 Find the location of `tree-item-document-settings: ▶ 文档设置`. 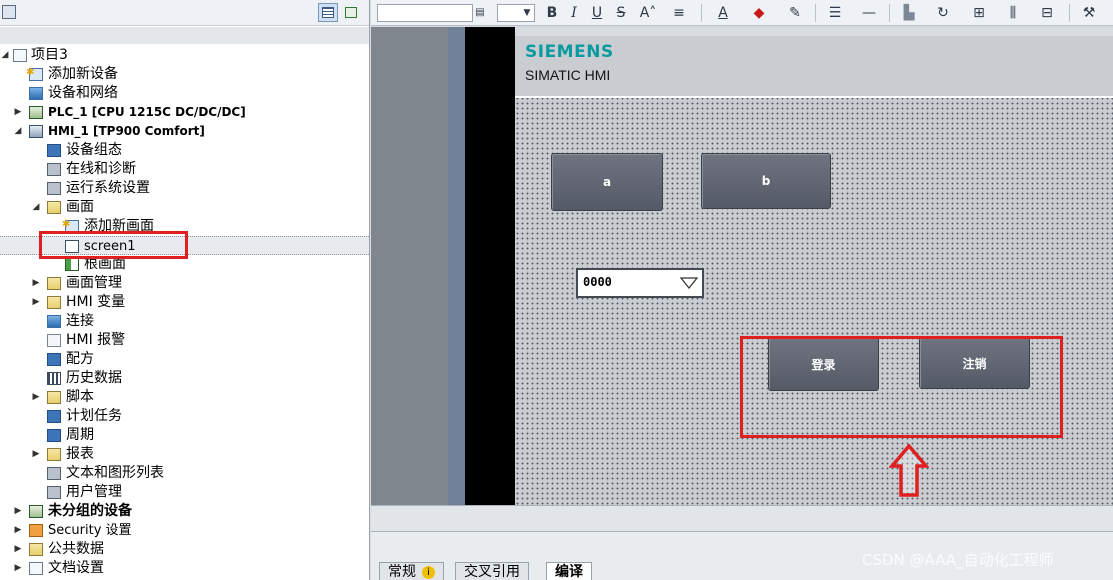

tree-item-document-settings: ▶ 文档设置 is located at coordinates (184, 568).